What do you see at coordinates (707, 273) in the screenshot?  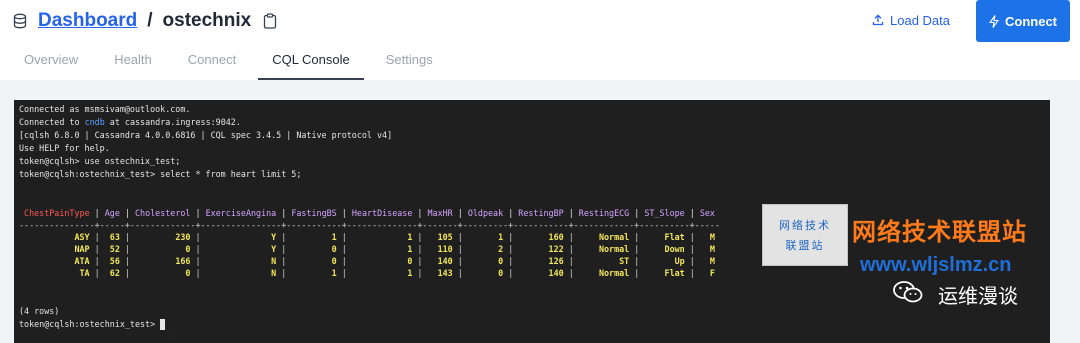 I see `table-cell: F` at bounding box center [707, 273].